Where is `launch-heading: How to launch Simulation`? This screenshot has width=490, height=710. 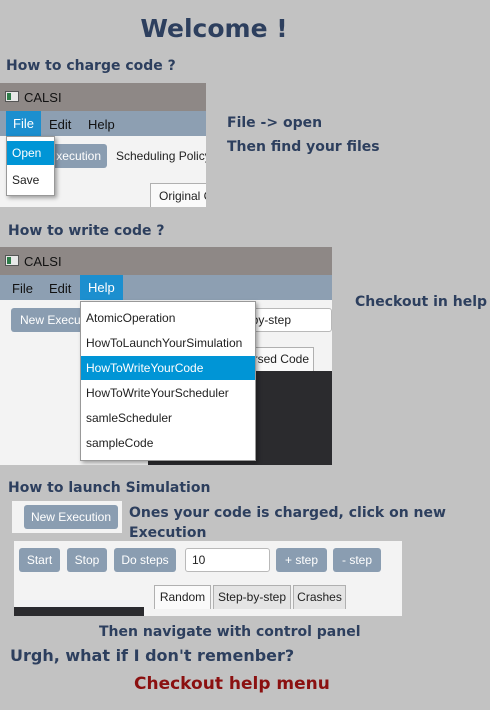 launch-heading: How to launch Simulation is located at coordinates (109, 488).